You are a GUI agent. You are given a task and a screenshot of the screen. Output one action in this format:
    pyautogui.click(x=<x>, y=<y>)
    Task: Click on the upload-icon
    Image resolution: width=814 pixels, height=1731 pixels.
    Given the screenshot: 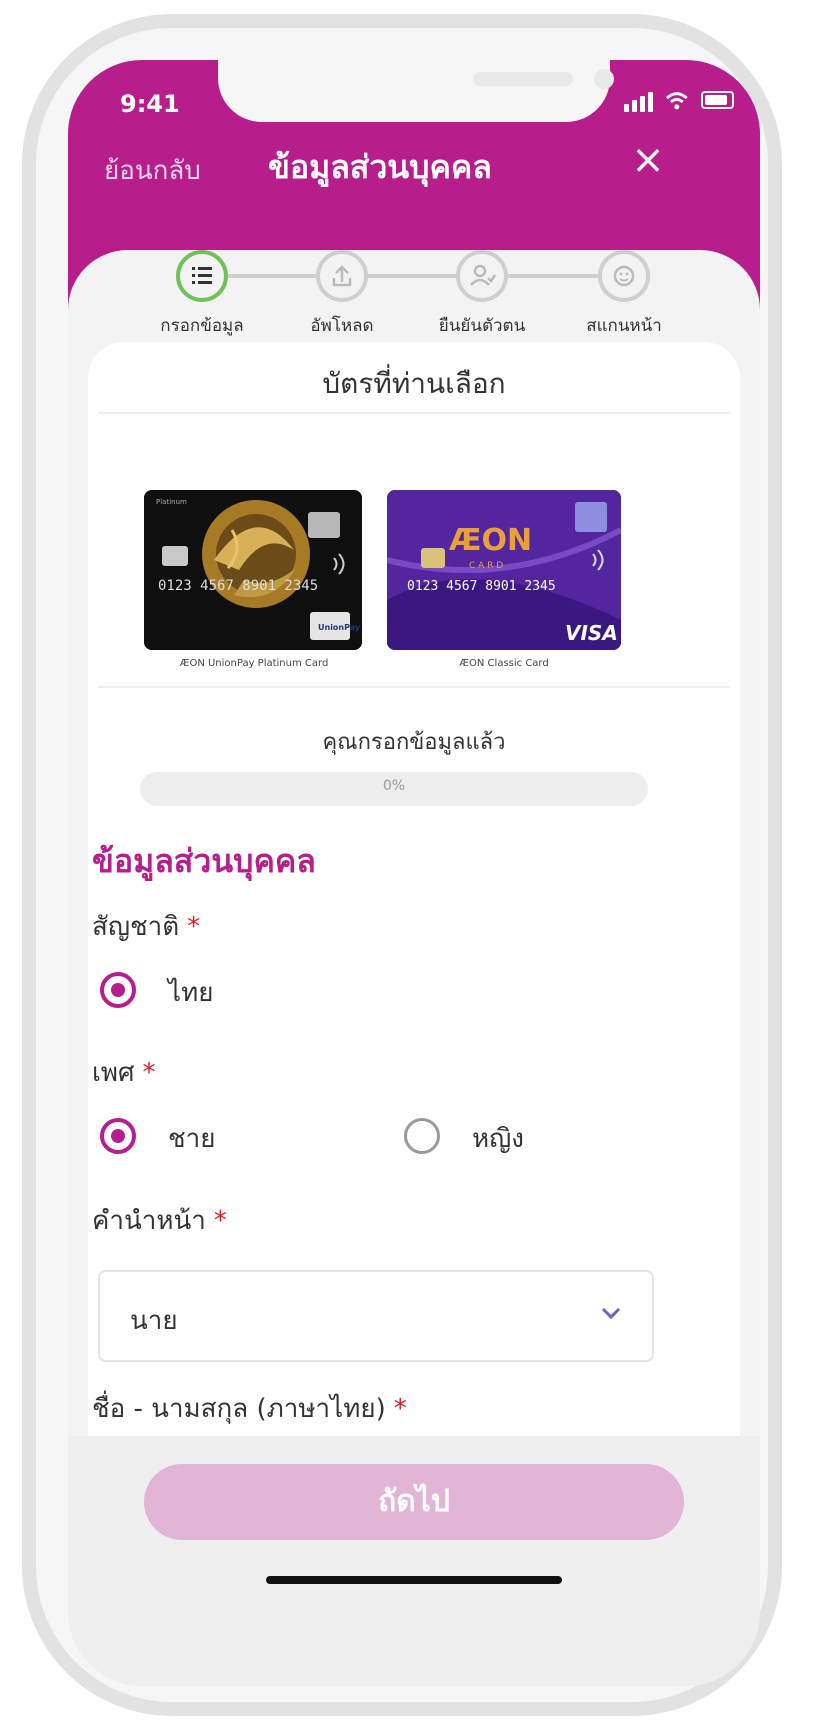 What is the action you would take?
    pyautogui.click(x=342, y=276)
    